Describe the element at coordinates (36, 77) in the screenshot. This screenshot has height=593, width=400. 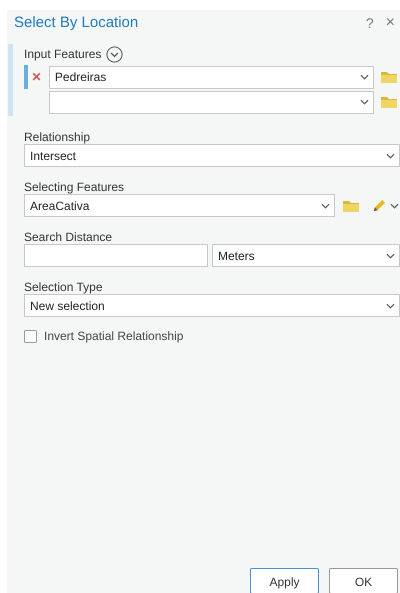
I see `remove-icon: ✕` at that location.